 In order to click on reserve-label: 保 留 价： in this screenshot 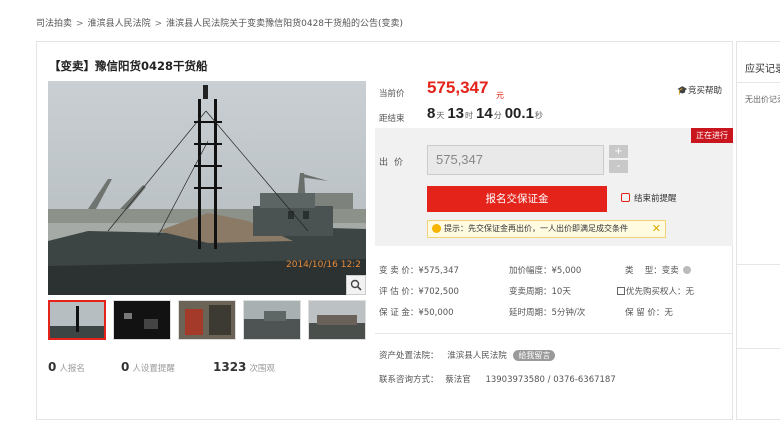, I will do `click(645, 313)`.